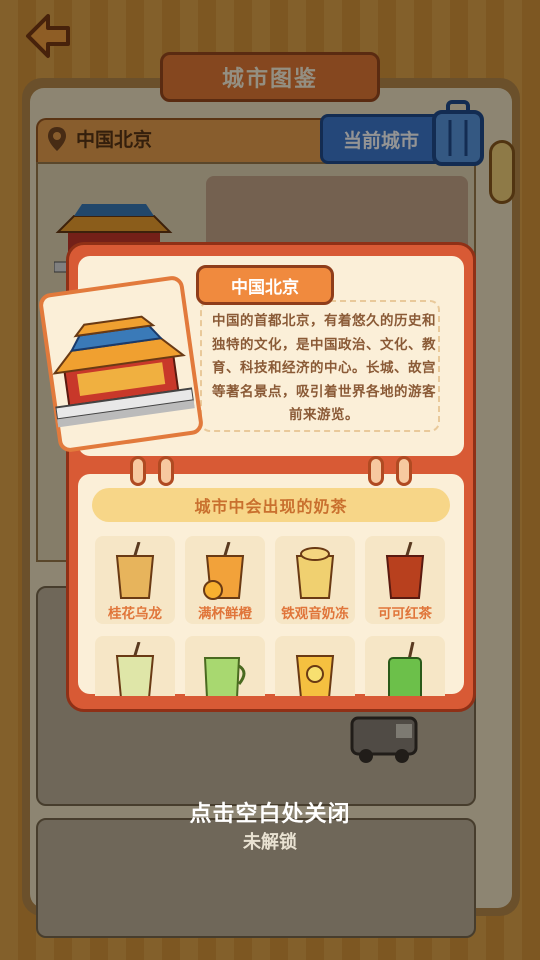  Describe the element at coordinates (270, 842) in the screenshot. I see `locked-label: 未解锁` at that location.